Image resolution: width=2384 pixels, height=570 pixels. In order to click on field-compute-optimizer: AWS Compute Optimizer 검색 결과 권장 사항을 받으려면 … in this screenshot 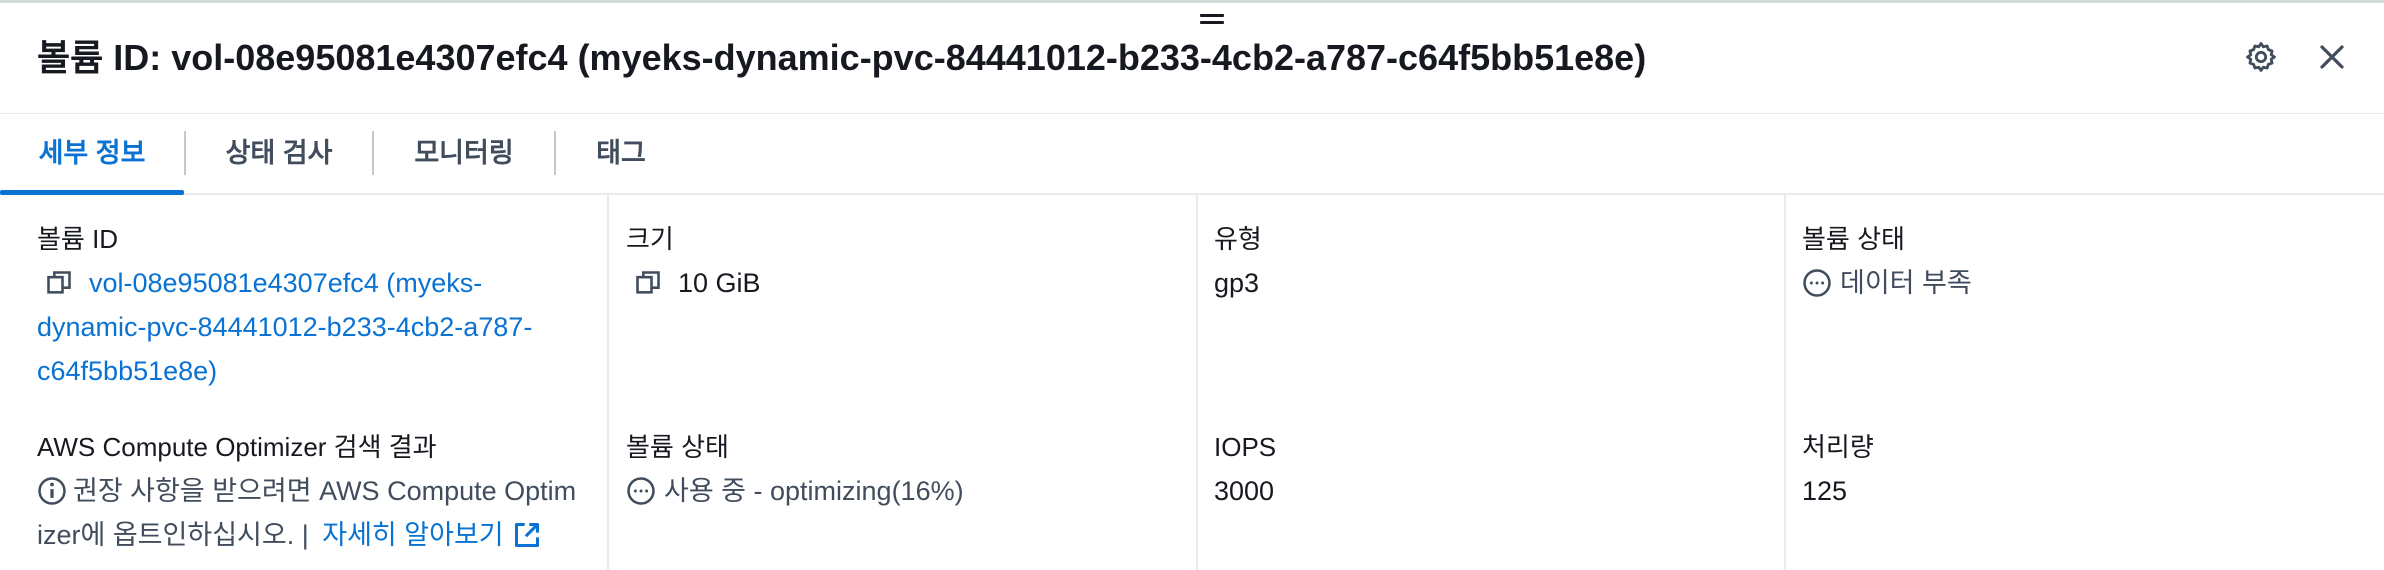, I will do `click(306, 491)`.